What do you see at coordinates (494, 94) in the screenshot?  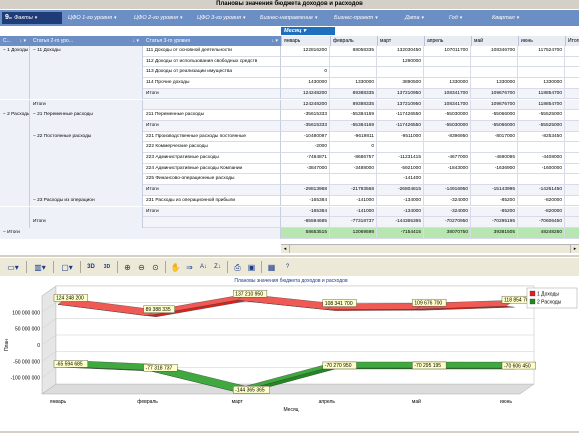 I see `value-cell: 109676700` at bounding box center [494, 94].